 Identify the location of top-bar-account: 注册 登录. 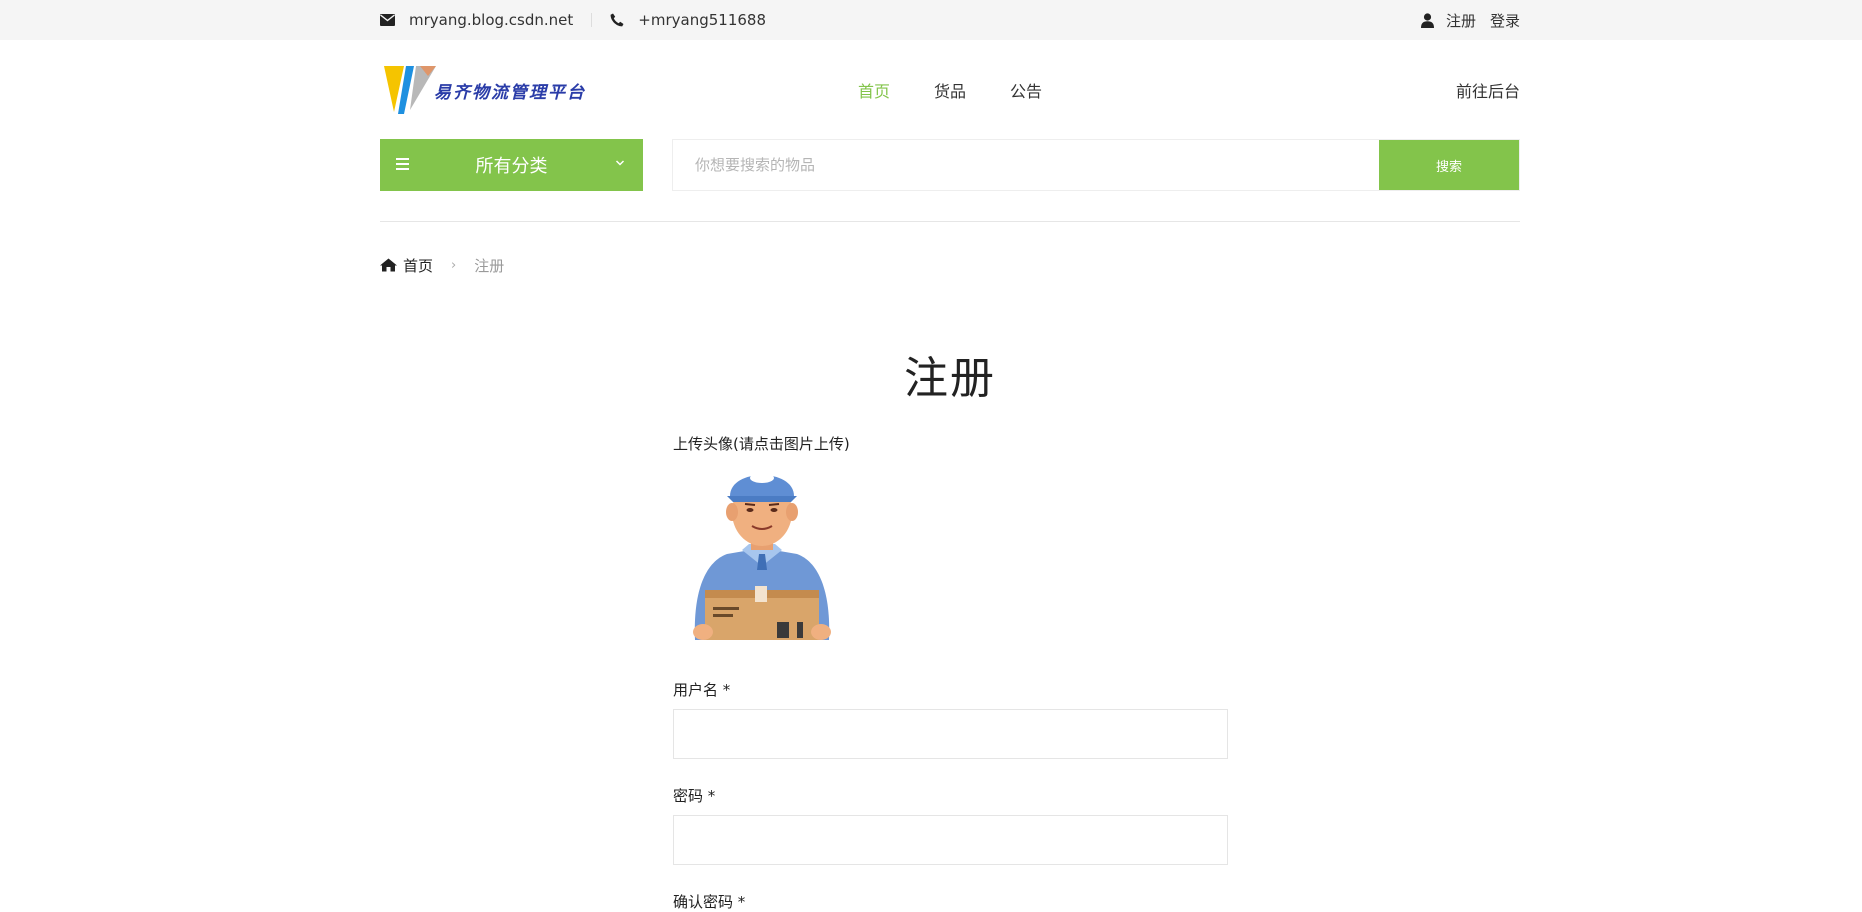
(1470, 20).